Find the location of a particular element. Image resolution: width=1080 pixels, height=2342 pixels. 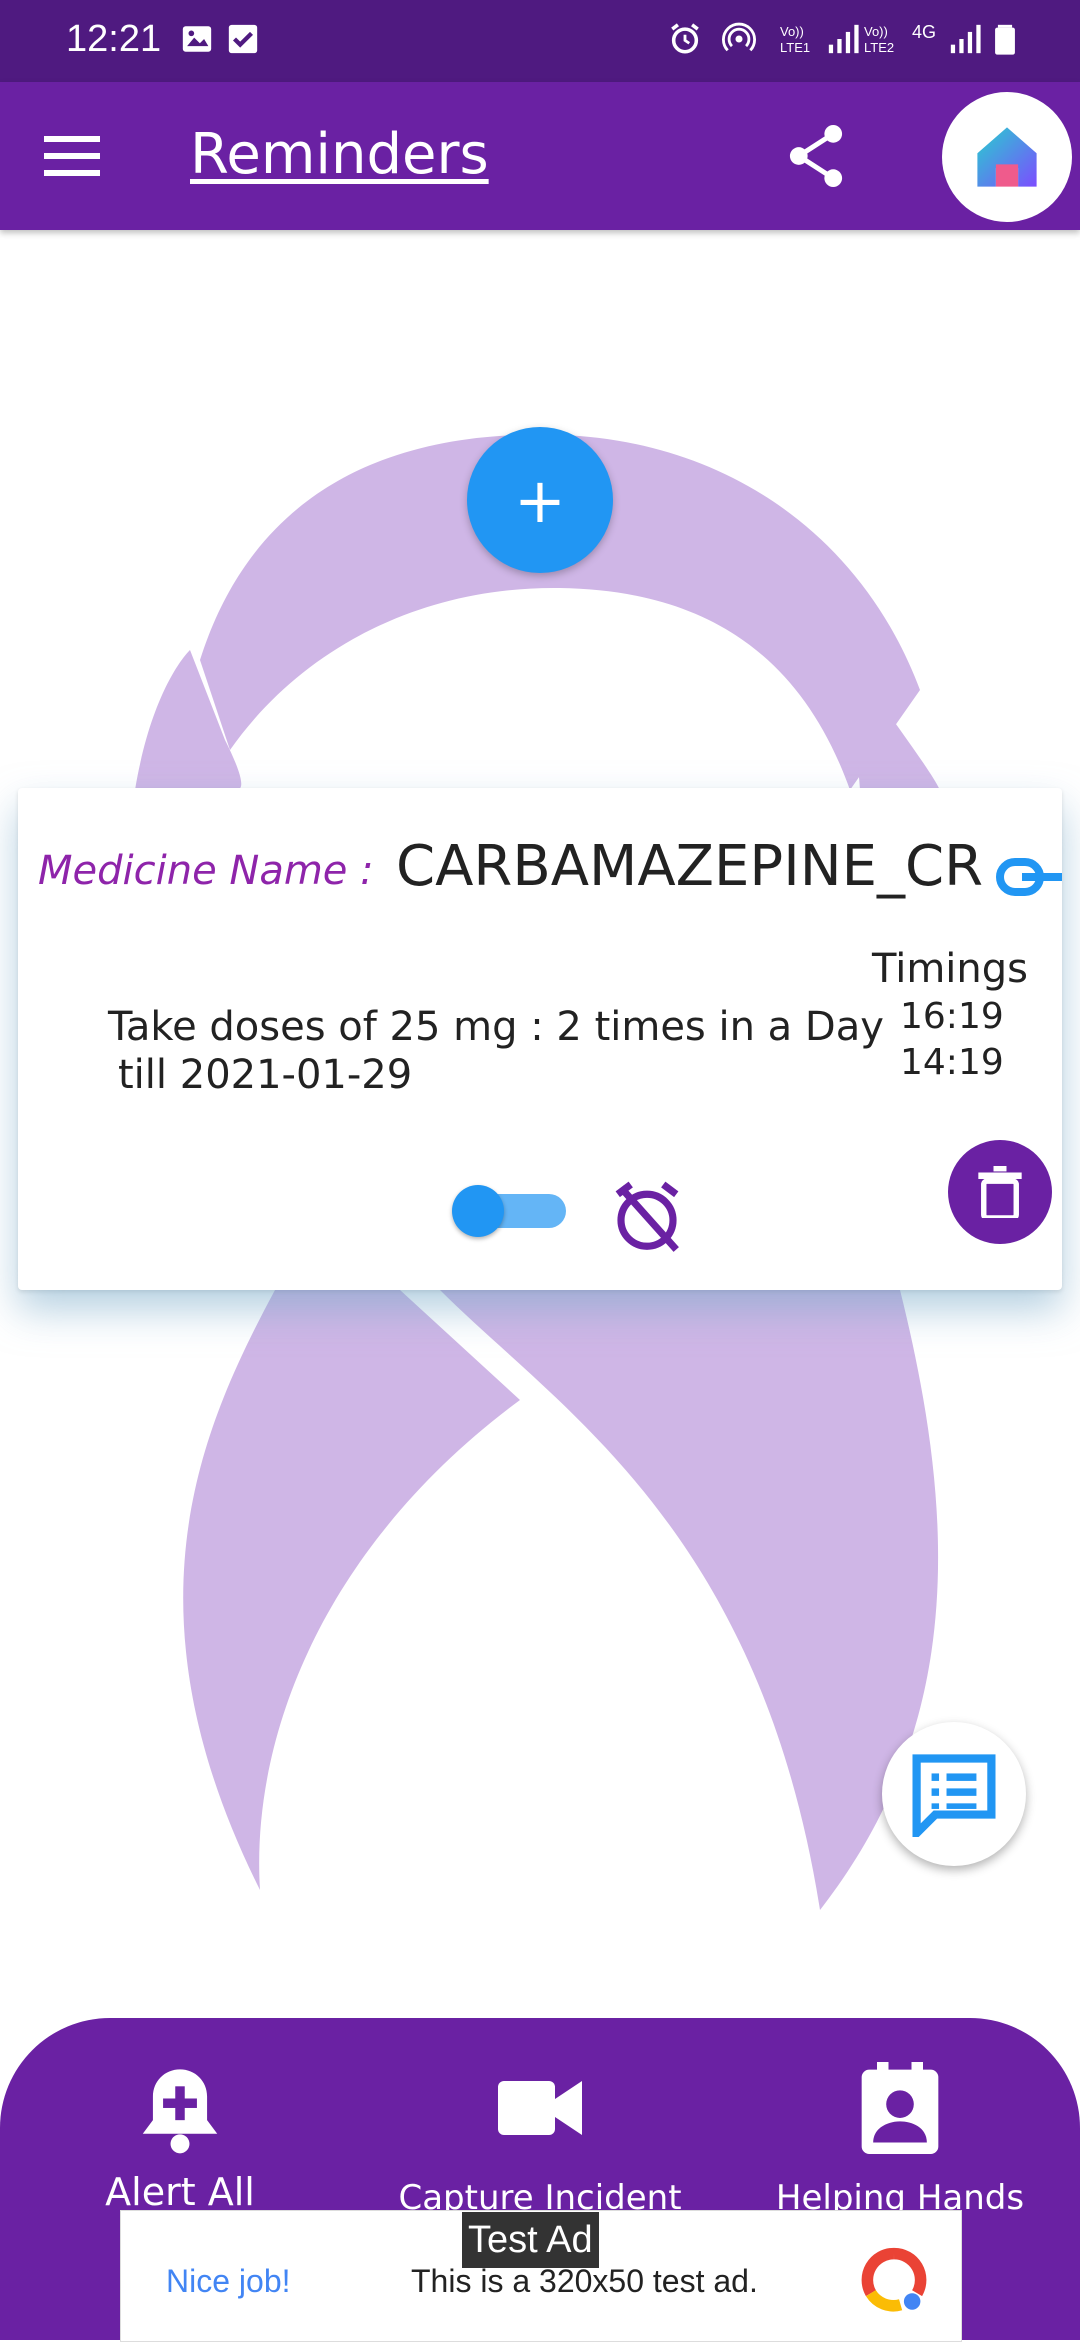

link-icon is located at coordinates (1029, 877).